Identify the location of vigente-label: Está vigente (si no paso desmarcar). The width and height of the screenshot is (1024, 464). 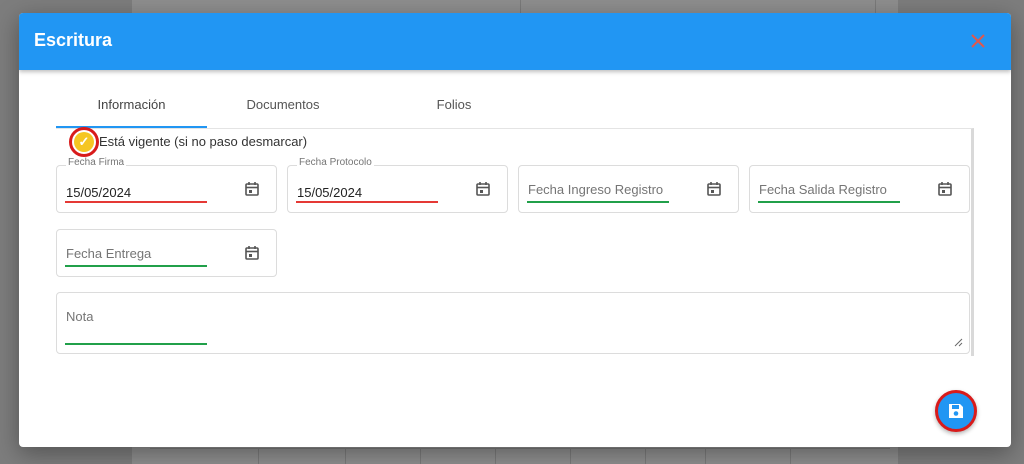
(203, 141).